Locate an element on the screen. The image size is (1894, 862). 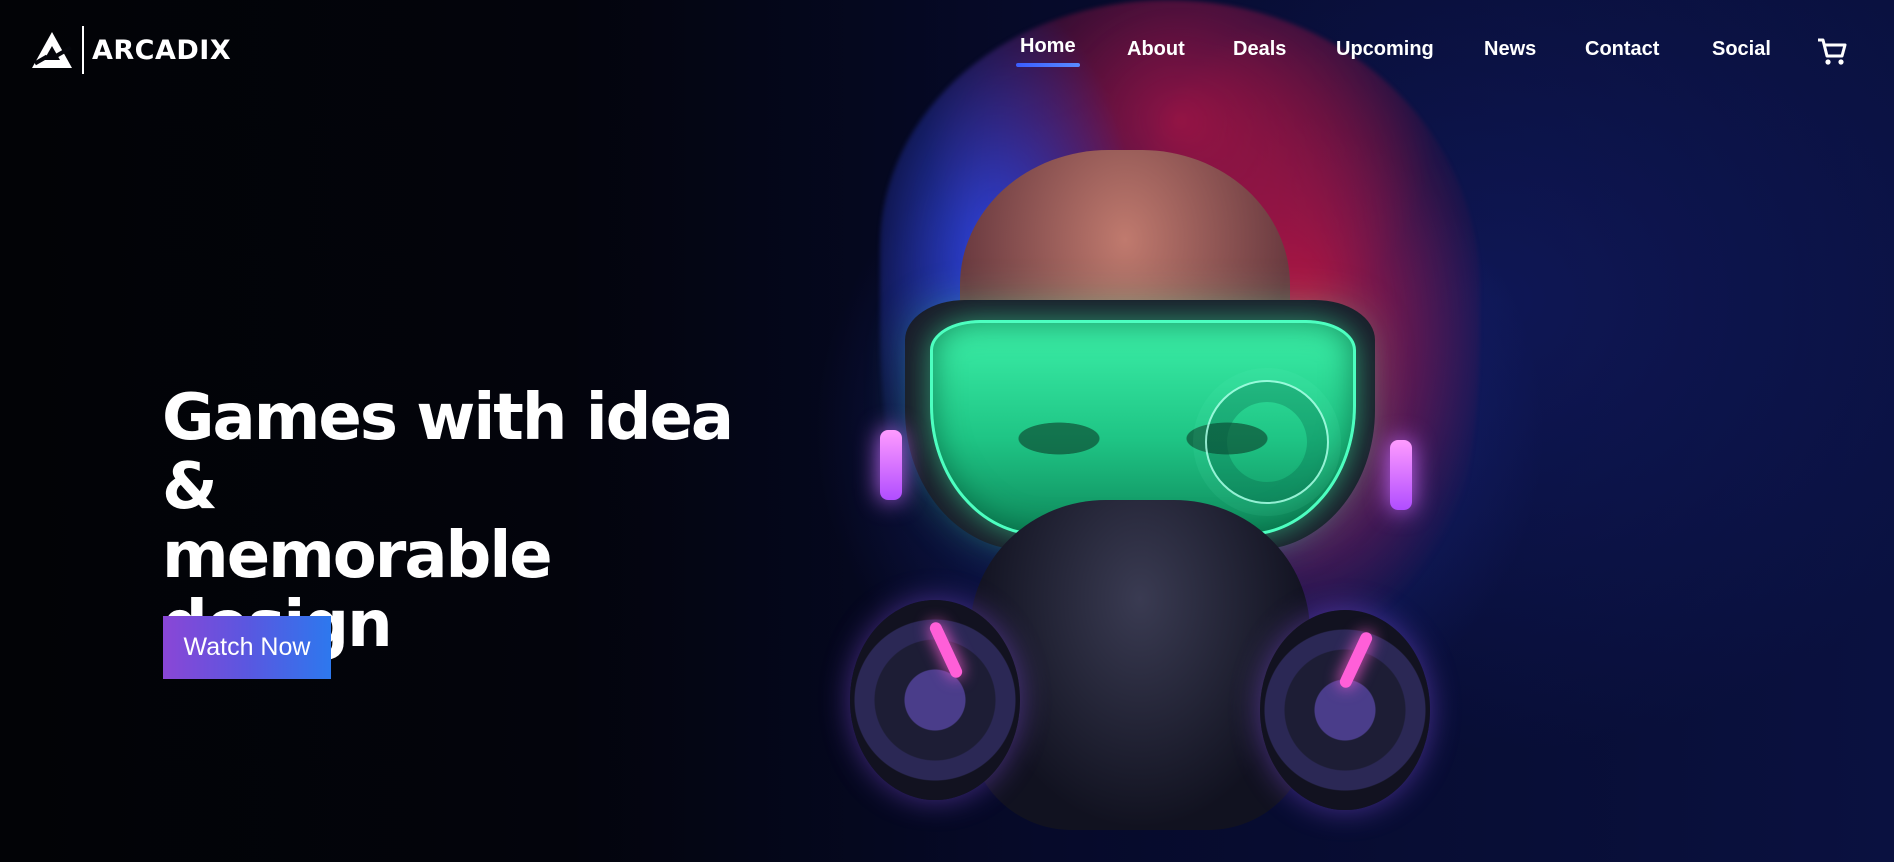
nav-item-label: Deals is located at coordinates (1260, 49).